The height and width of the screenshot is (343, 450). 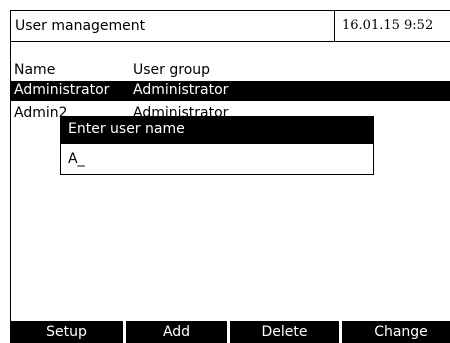 What do you see at coordinates (230, 91) in the screenshot?
I see `table-row-selected: Administrator Administrator` at bounding box center [230, 91].